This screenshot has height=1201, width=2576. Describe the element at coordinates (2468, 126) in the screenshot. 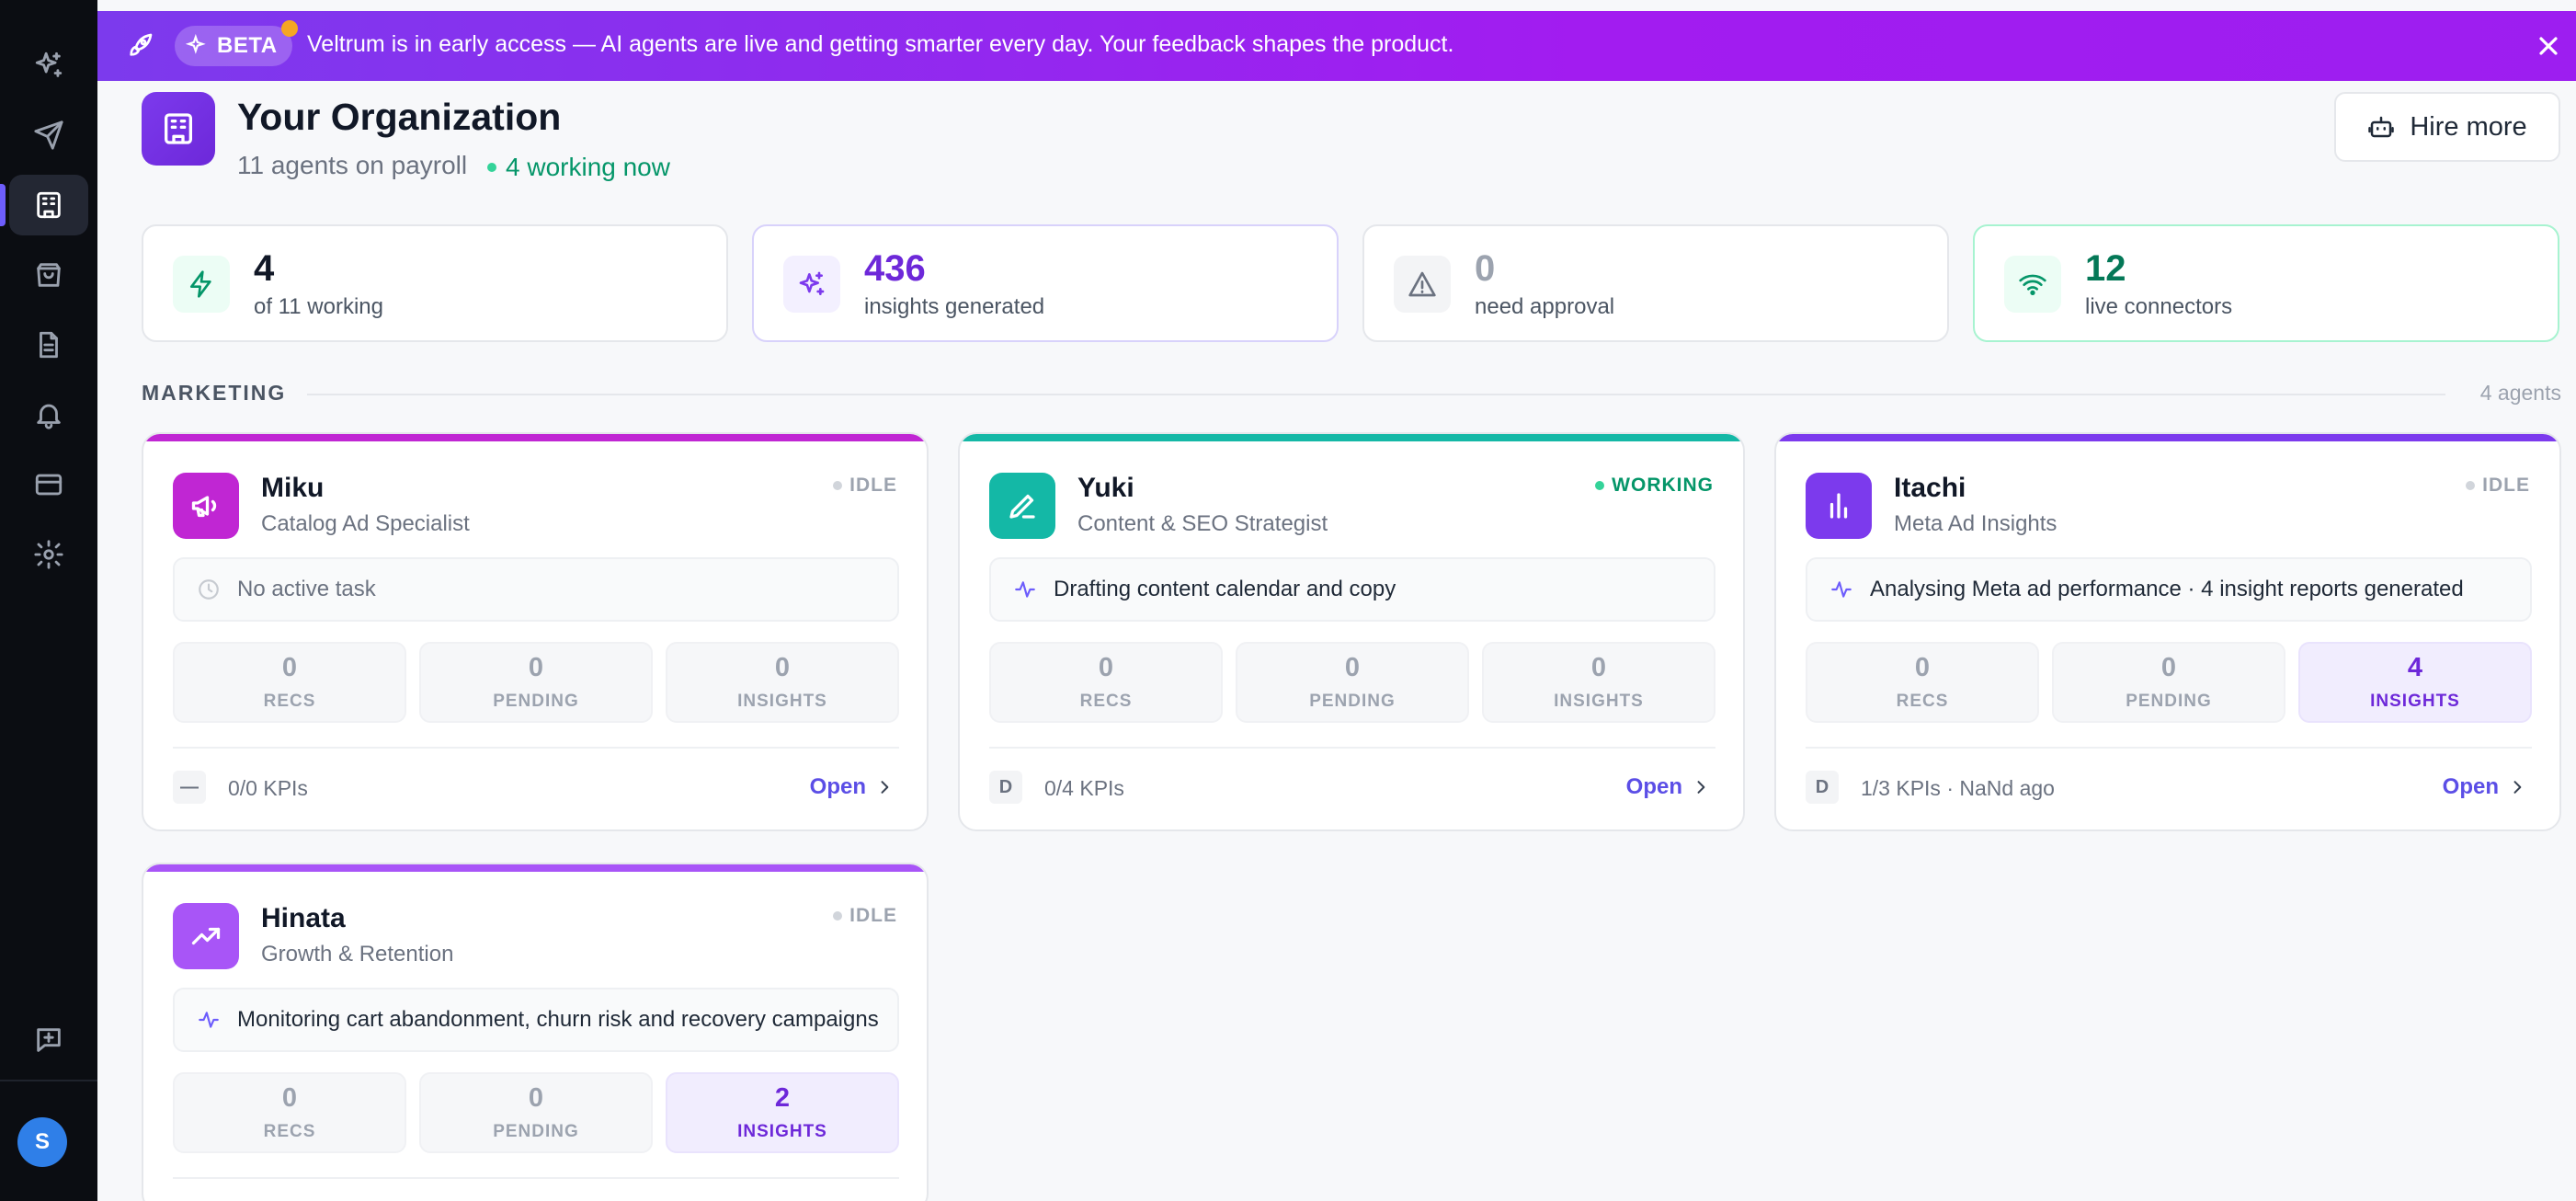

I see `hire-more-label: Hire more` at that location.